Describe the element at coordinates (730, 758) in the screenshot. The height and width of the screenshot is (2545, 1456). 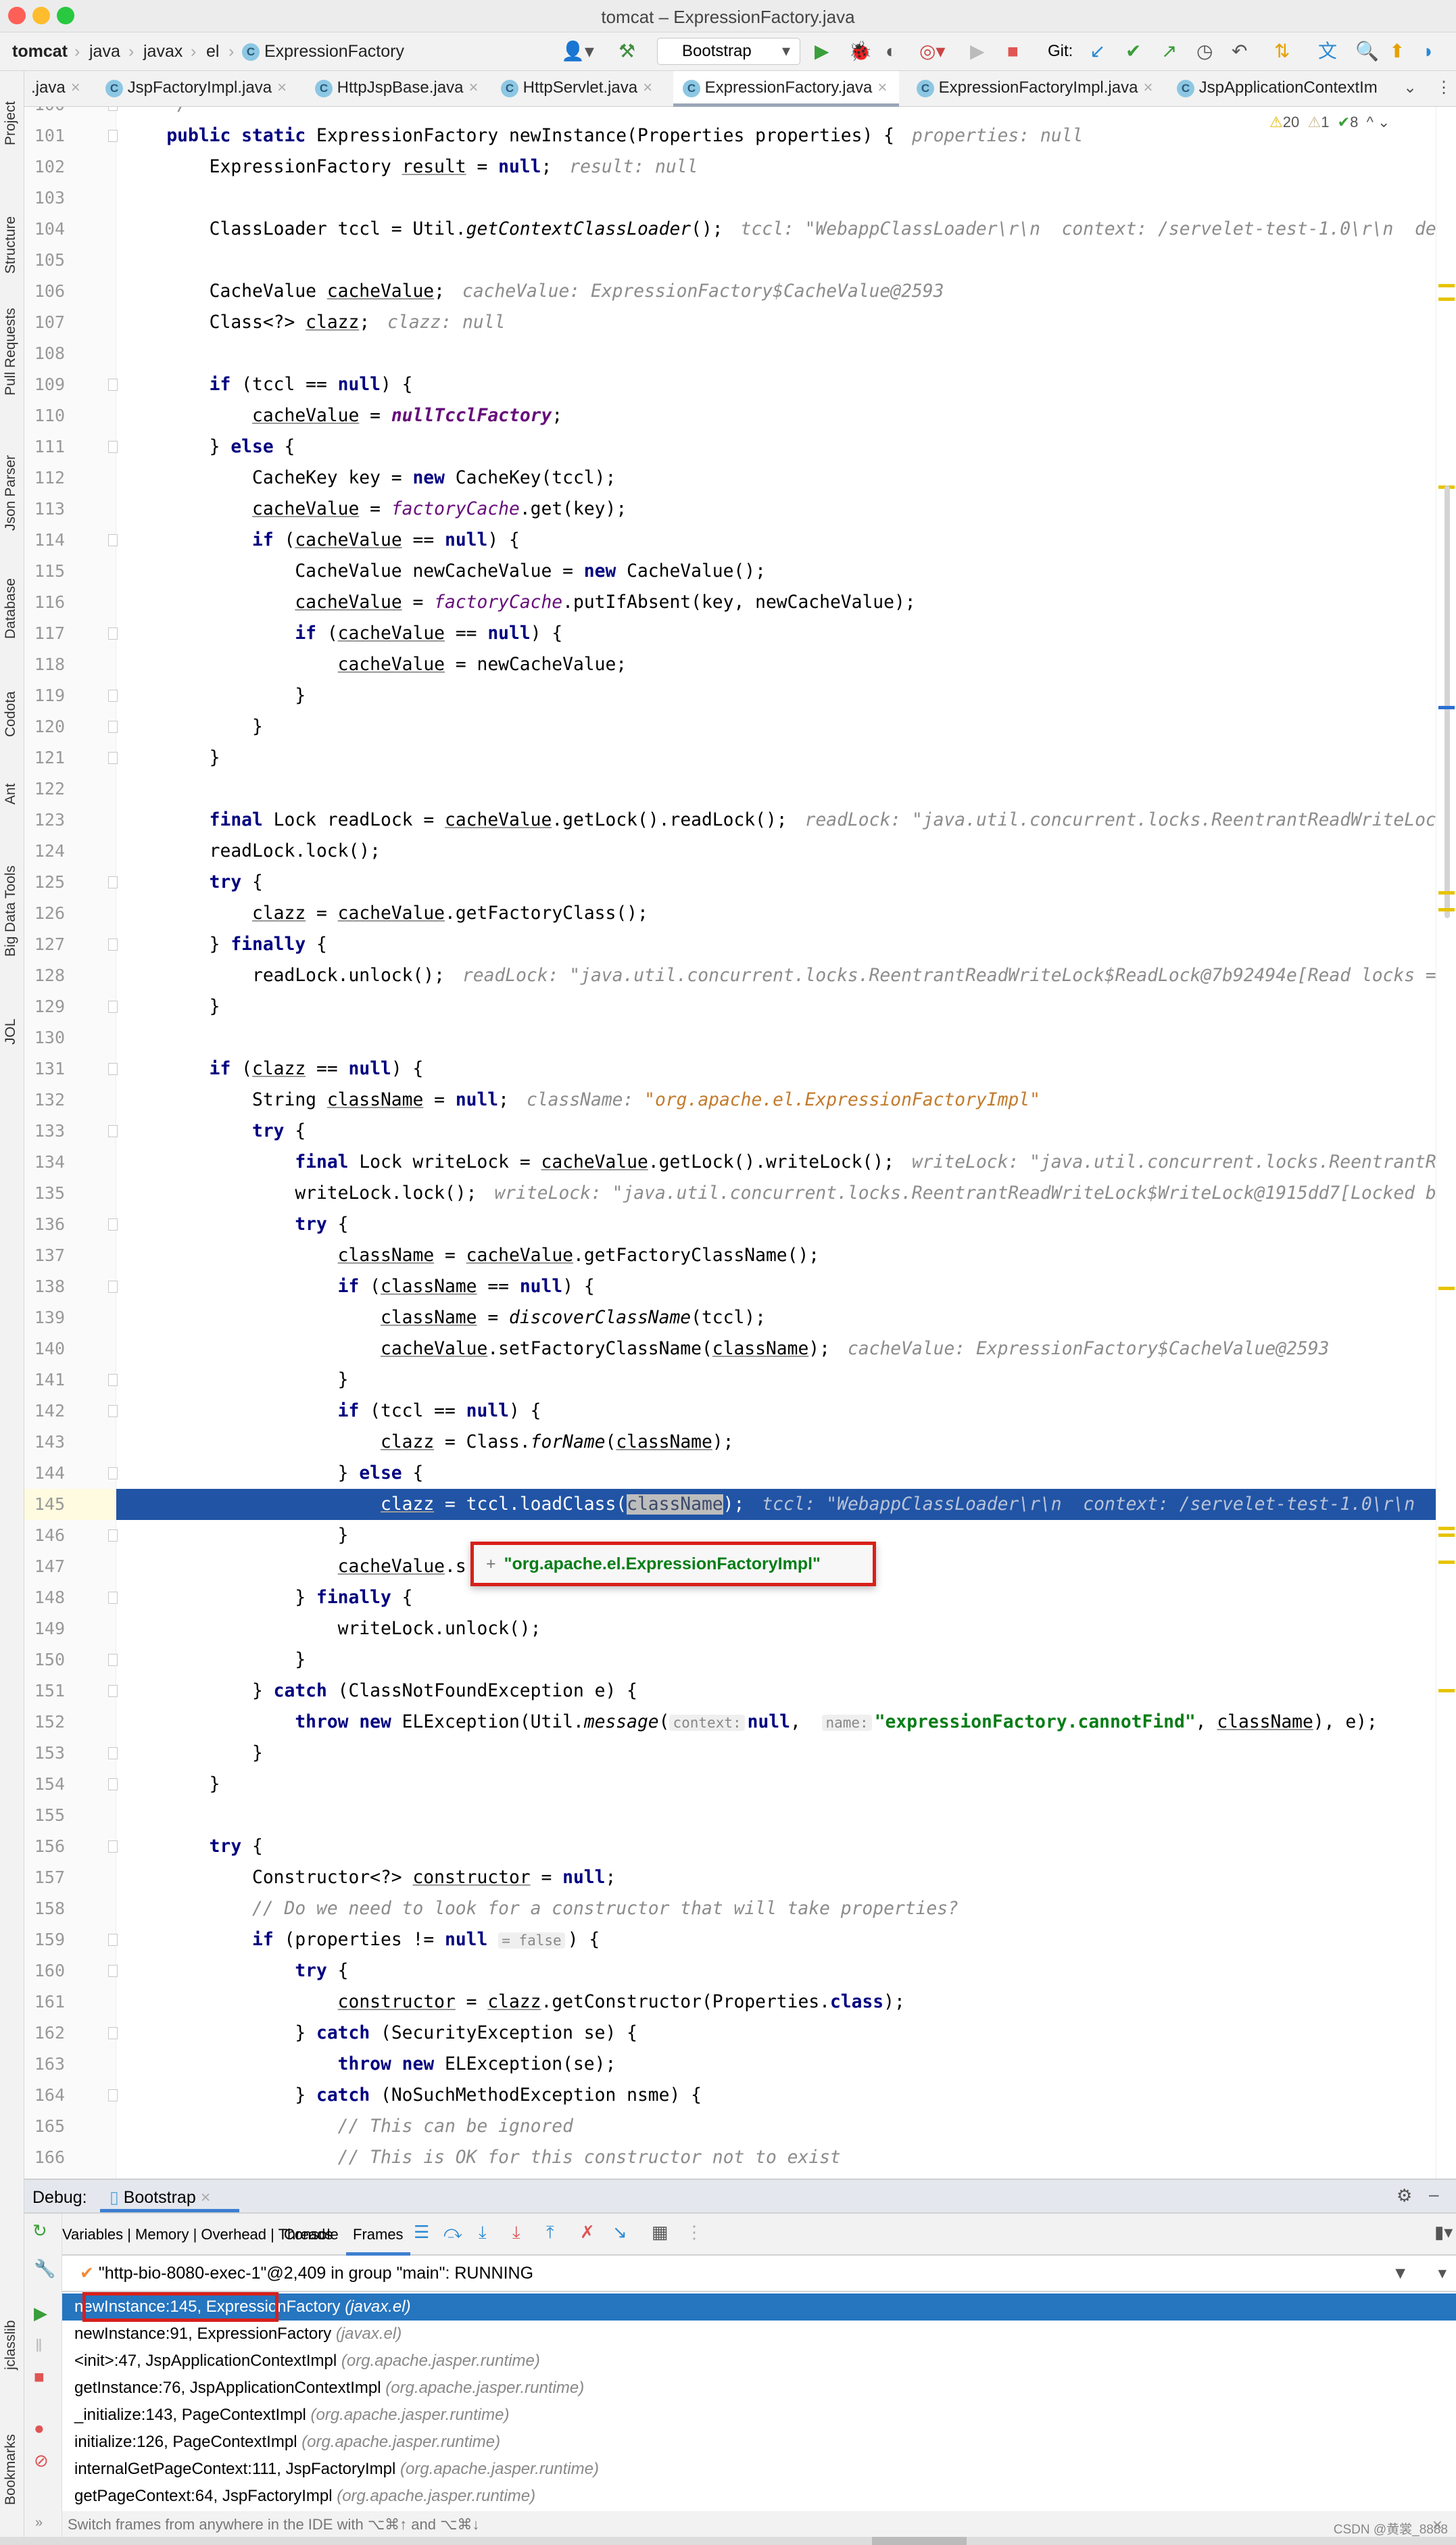
I see `code-line: 121 }` at that location.